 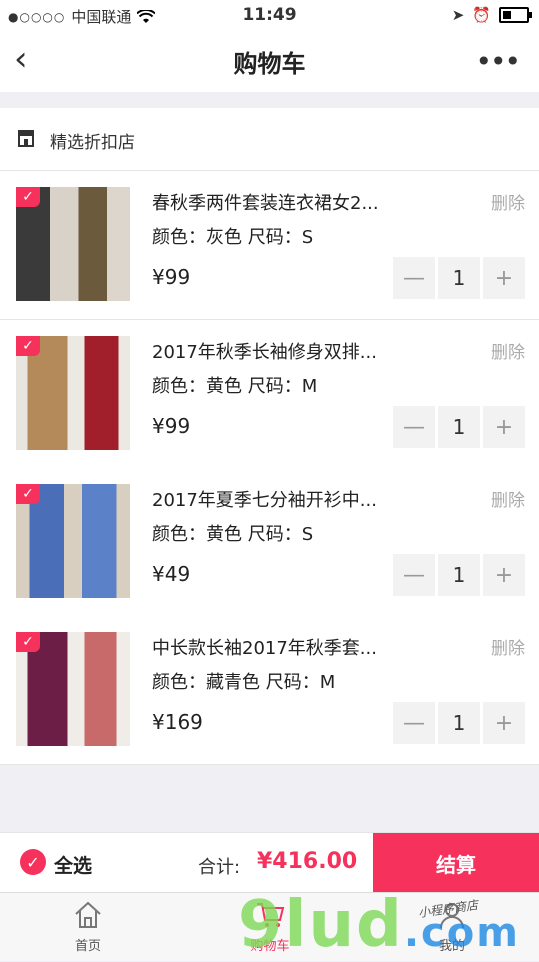 What do you see at coordinates (498, 62) in the screenshot?
I see `more-icon: •••` at bounding box center [498, 62].